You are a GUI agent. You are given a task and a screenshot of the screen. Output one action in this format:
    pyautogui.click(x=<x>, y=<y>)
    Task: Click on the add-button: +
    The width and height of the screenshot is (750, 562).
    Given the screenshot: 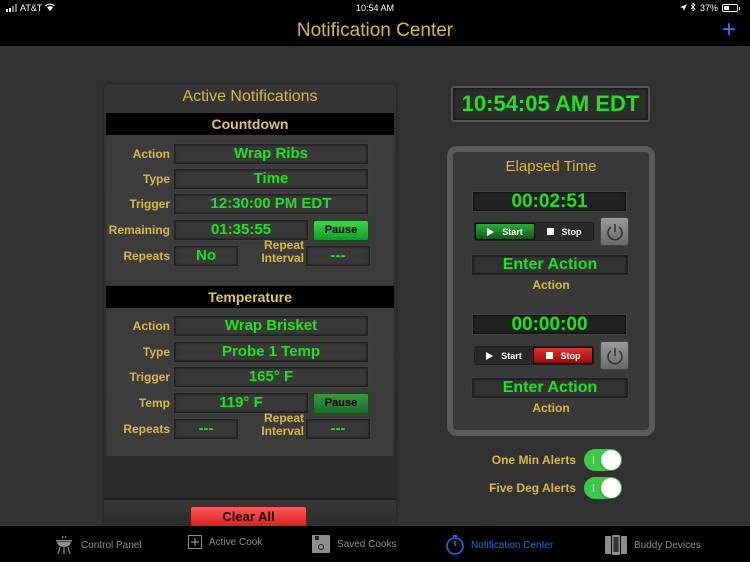 What is the action you would take?
    pyautogui.click(x=729, y=30)
    